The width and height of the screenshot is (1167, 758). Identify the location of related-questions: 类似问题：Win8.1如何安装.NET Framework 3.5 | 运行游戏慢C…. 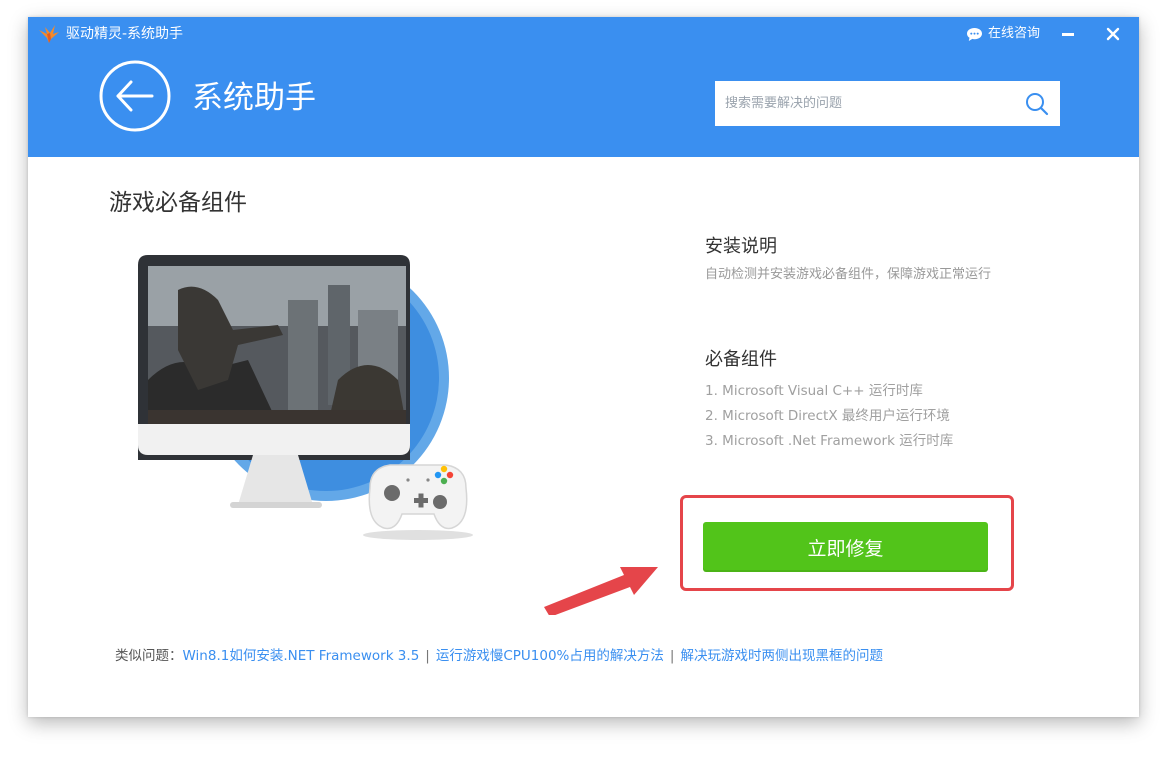
(499, 656).